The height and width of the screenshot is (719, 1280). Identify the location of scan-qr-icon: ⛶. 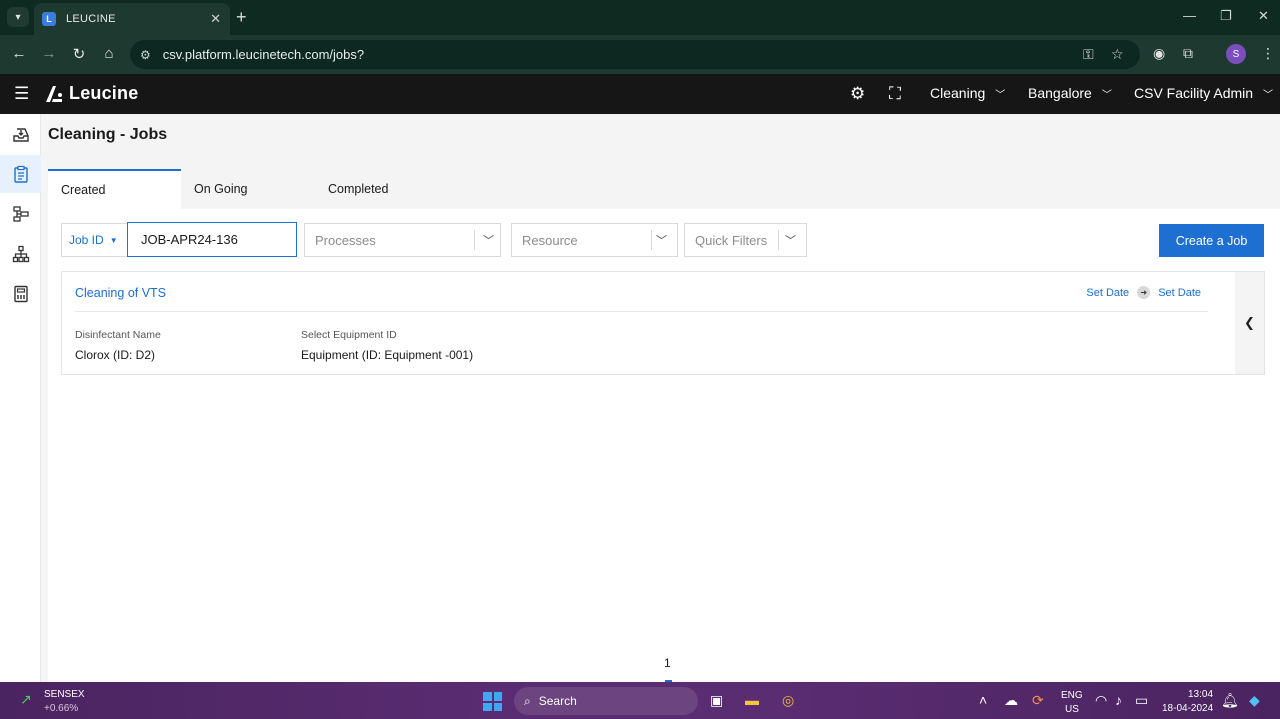
(895, 94).